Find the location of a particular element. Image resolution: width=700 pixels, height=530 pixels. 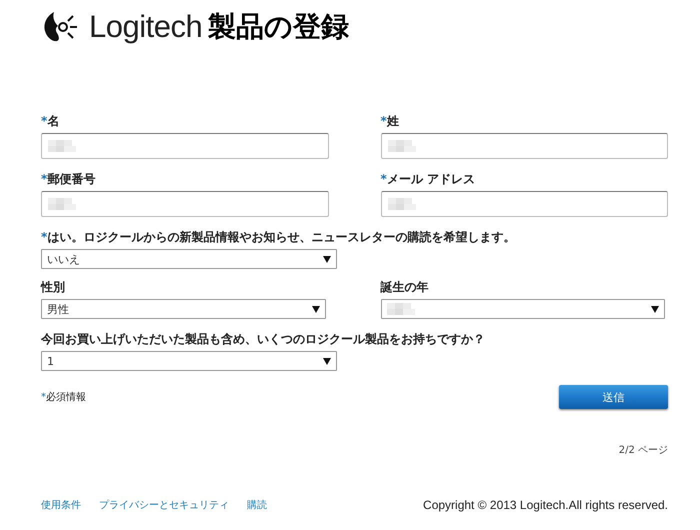

required-note: *必須情報 is located at coordinates (63, 397).